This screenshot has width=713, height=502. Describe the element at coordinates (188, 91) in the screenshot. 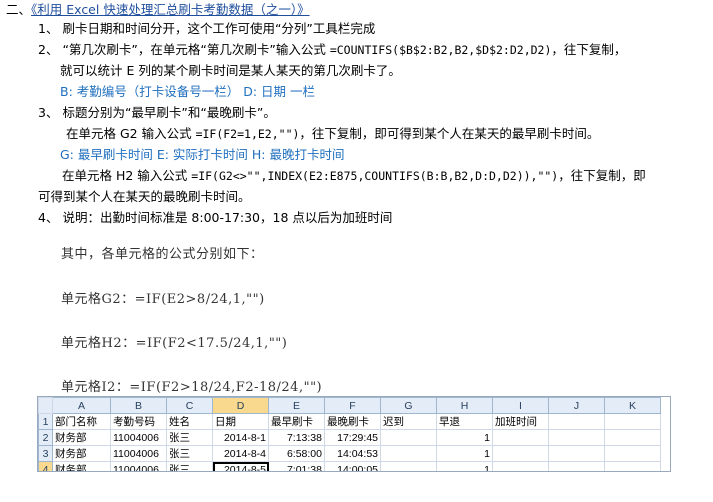

I see `step-2-note: B: 考勤编号（打卡设备号一栏） D: 日期 一栏` at that location.